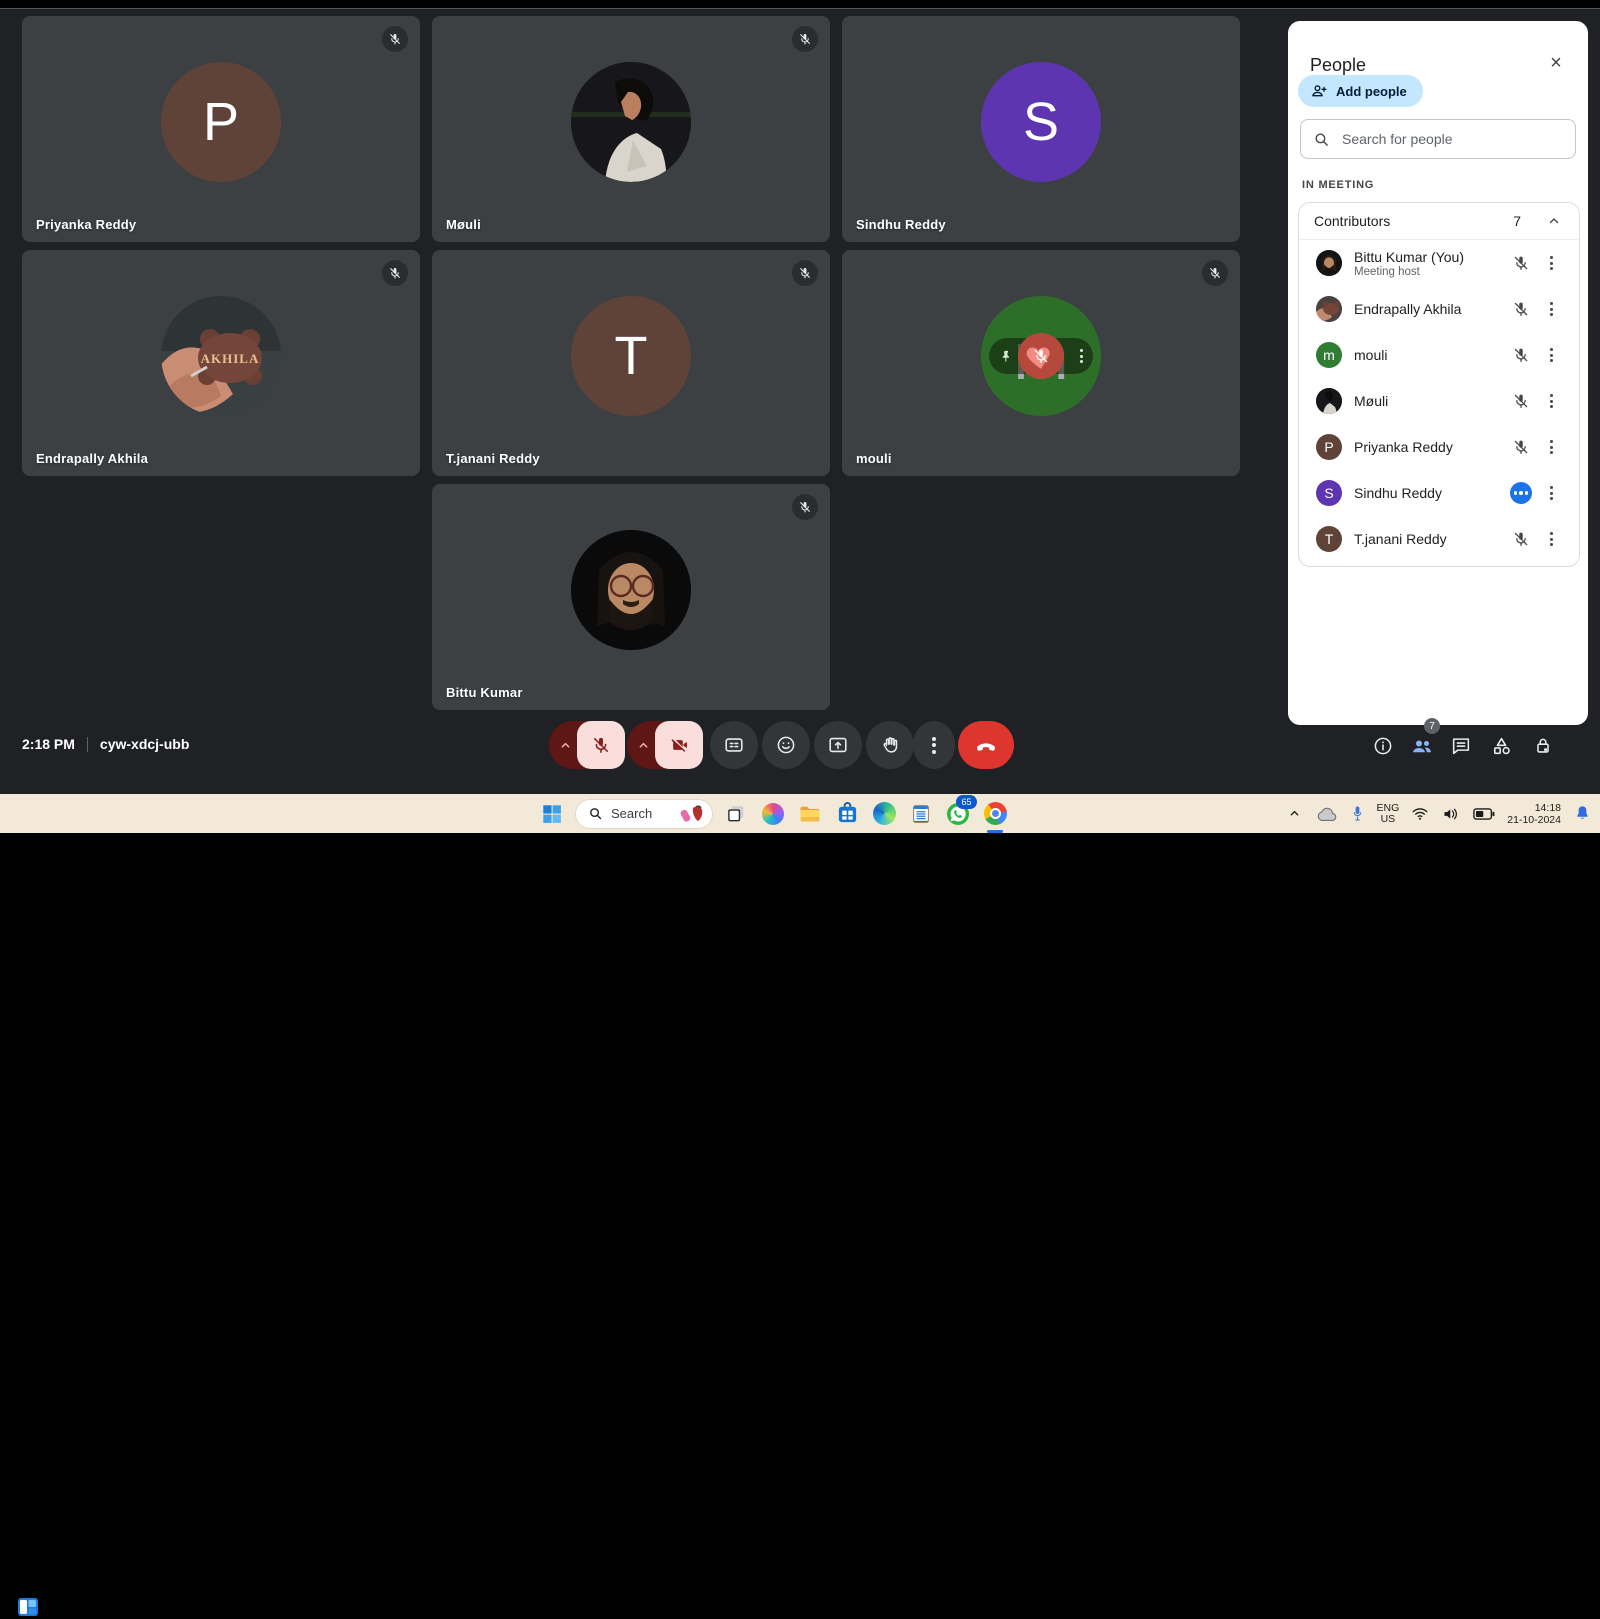 The image size is (1600, 1619). I want to click on language-indicator: ENG US, so click(1388, 813).